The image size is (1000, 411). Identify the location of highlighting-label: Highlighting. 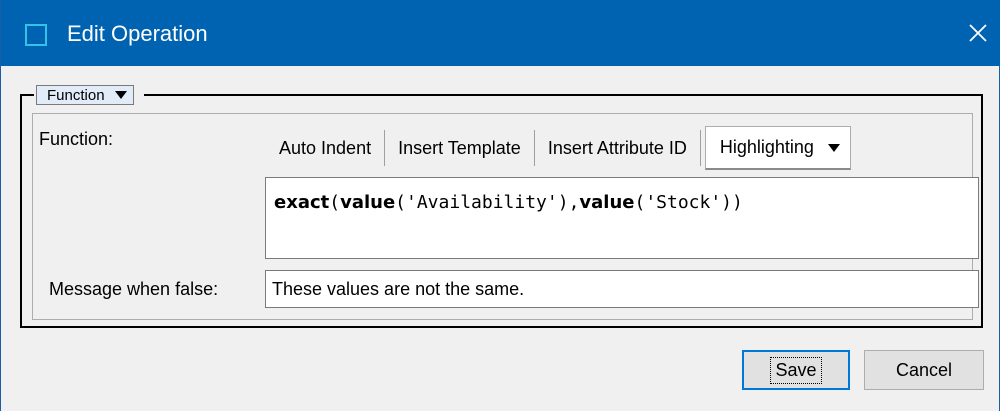
(766, 147).